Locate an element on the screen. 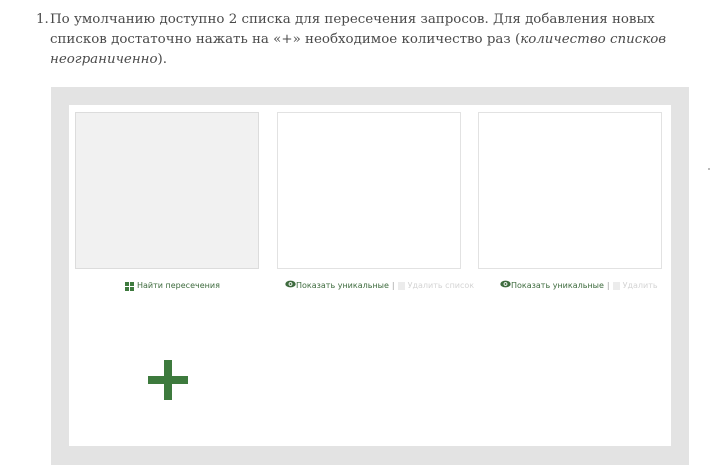 Image resolution: width=712 pixels, height=475 pixels. delete-list-link: Удалить список is located at coordinates (441, 285).